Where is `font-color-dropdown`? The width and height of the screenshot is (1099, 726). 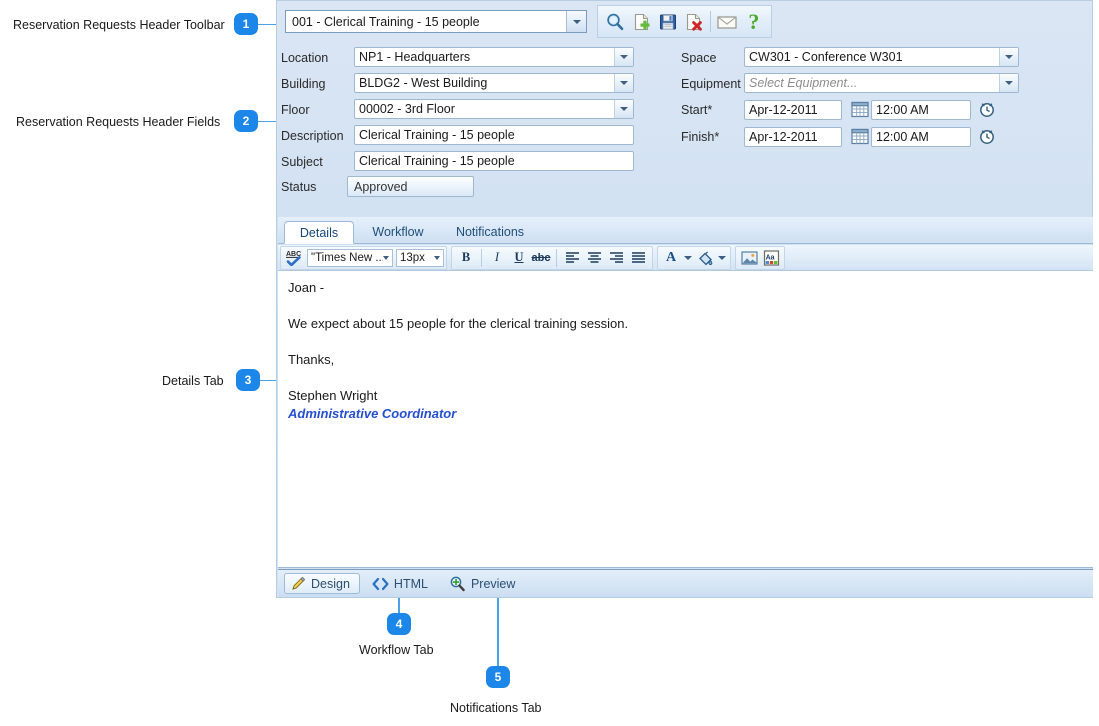 font-color-dropdown is located at coordinates (688, 258).